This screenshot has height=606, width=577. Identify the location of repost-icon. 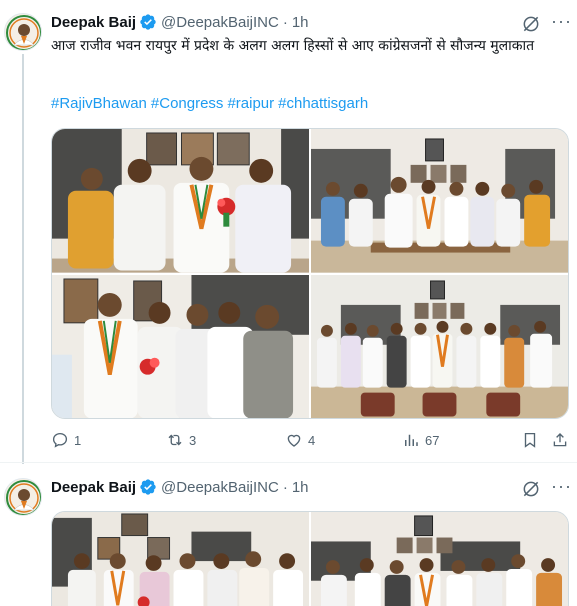
(175, 440).